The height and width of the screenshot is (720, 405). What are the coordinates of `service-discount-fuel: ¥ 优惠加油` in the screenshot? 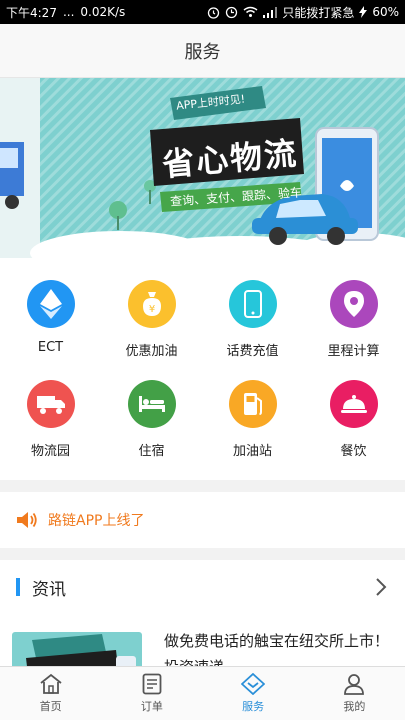 It's located at (151, 319).